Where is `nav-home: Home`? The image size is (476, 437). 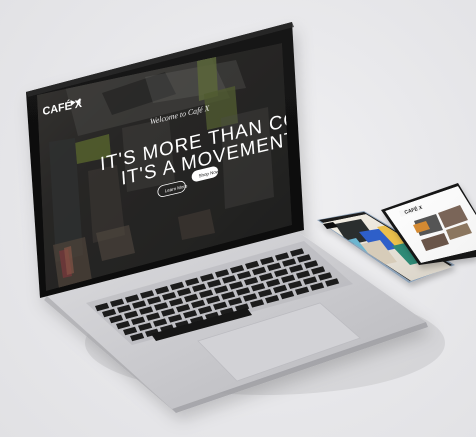 nav-home: Home is located at coordinates (162, 43).